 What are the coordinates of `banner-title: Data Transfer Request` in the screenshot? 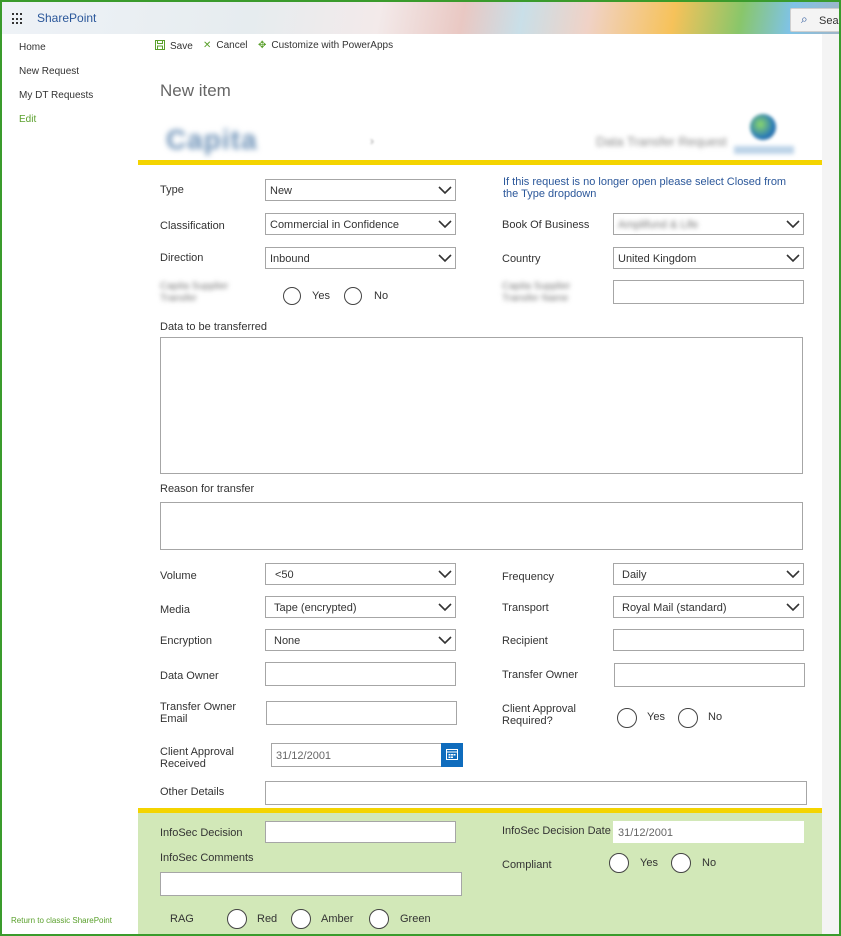 It's located at (661, 141).